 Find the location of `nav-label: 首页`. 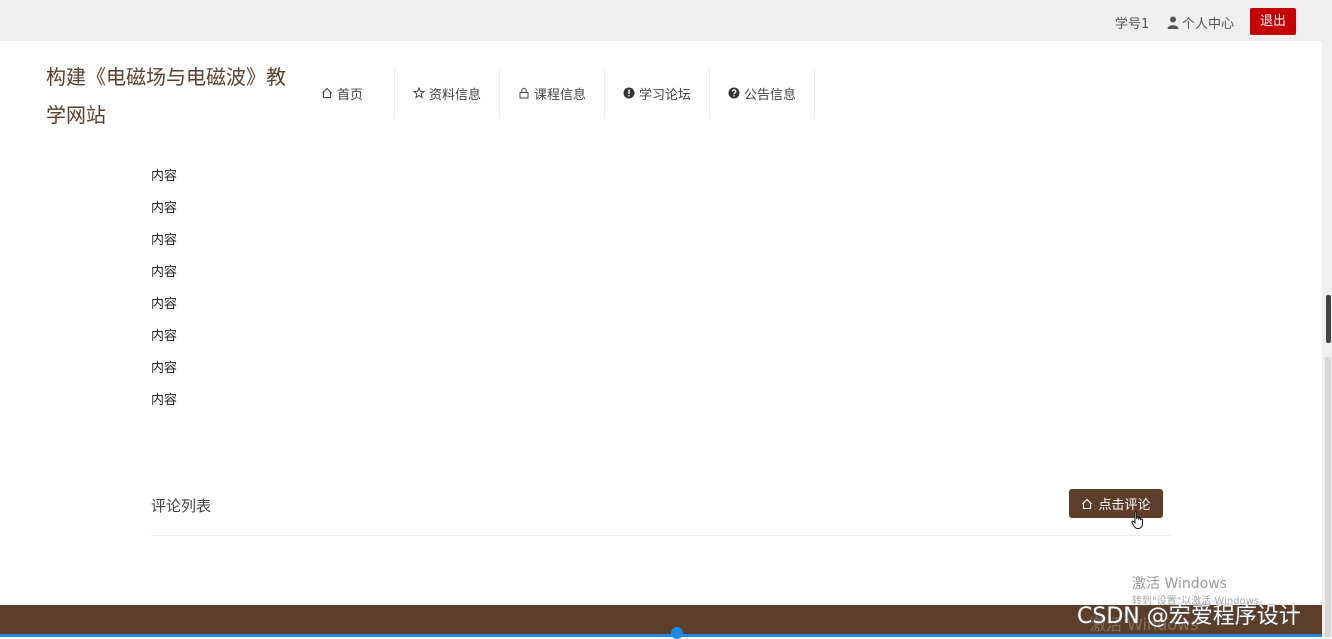

nav-label: 首页 is located at coordinates (349, 95).